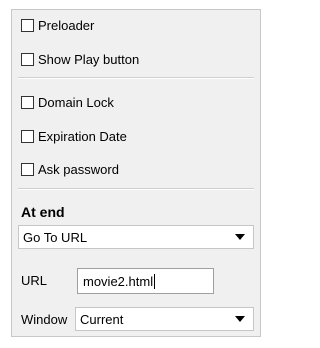  I want to click on ask-password-checkbox, so click(27, 169).